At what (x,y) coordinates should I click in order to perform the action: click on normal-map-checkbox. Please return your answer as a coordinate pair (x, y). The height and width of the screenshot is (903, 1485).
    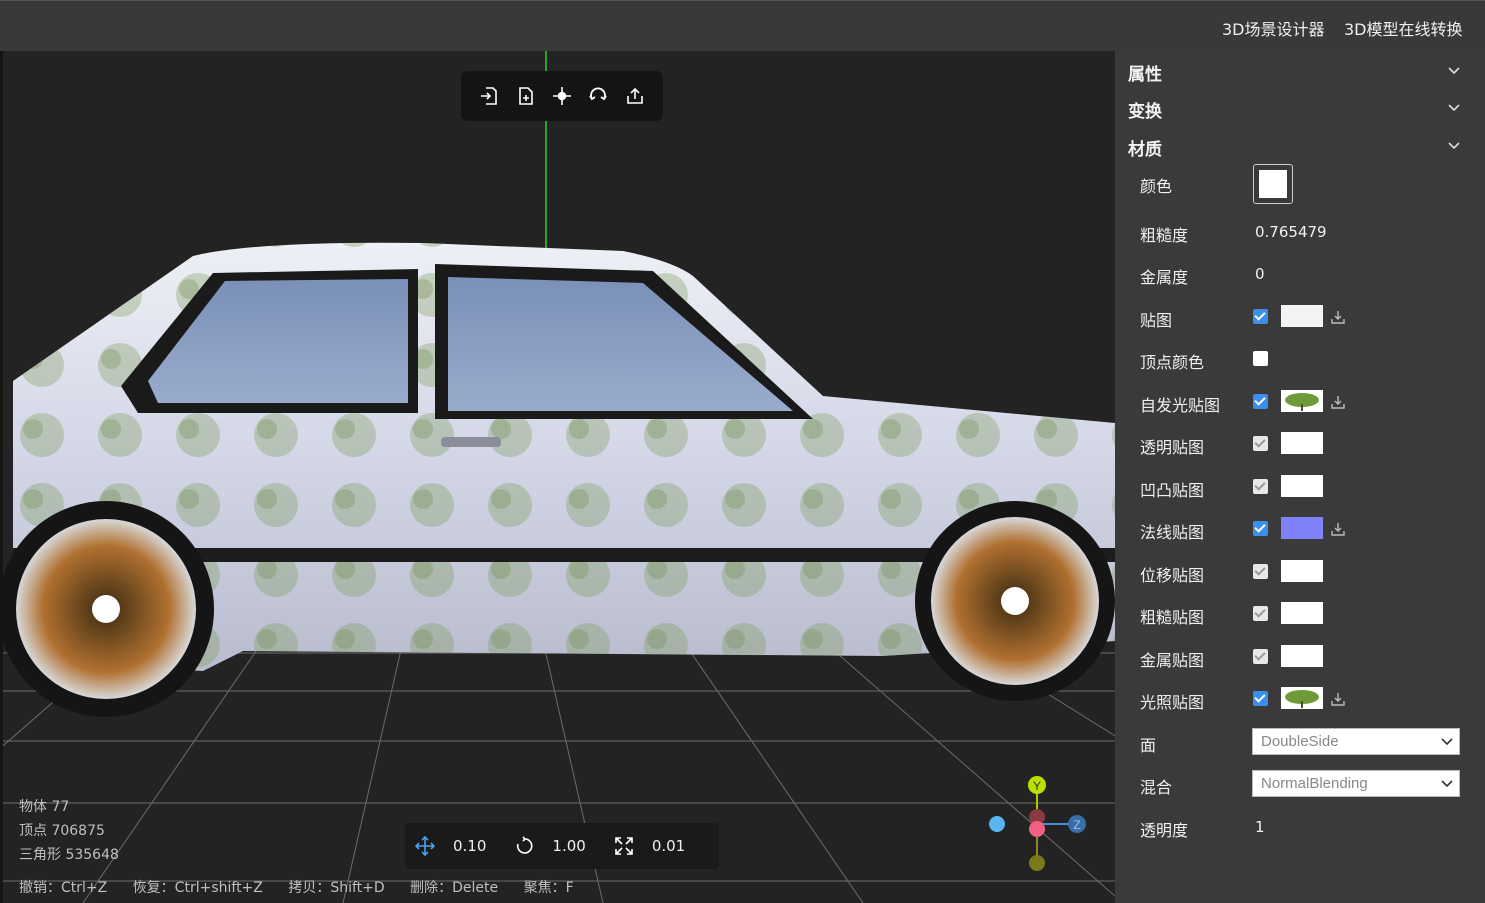
    Looking at the image, I should click on (1260, 528).